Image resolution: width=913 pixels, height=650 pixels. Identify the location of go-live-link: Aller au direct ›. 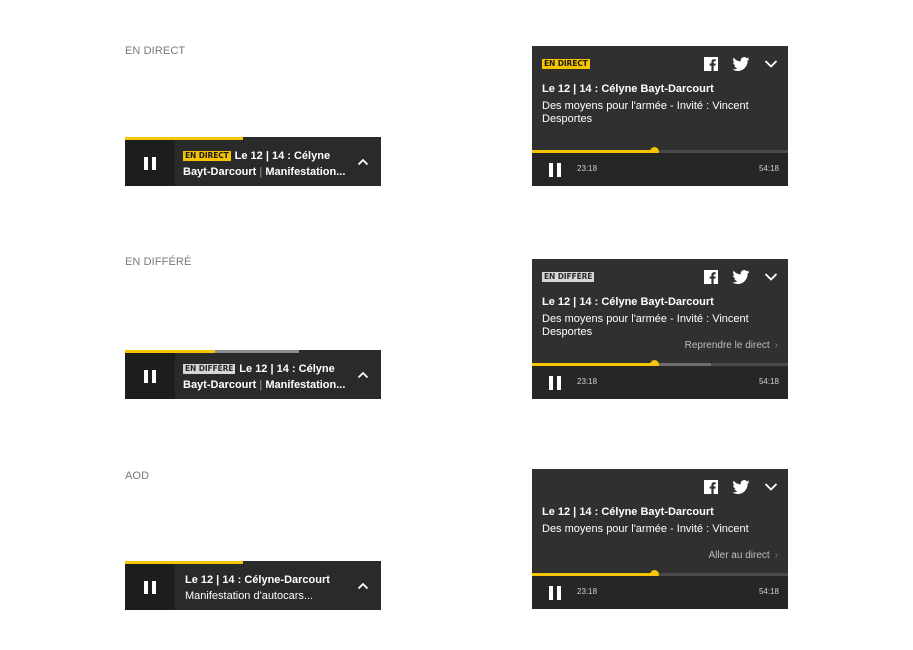
(743, 555).